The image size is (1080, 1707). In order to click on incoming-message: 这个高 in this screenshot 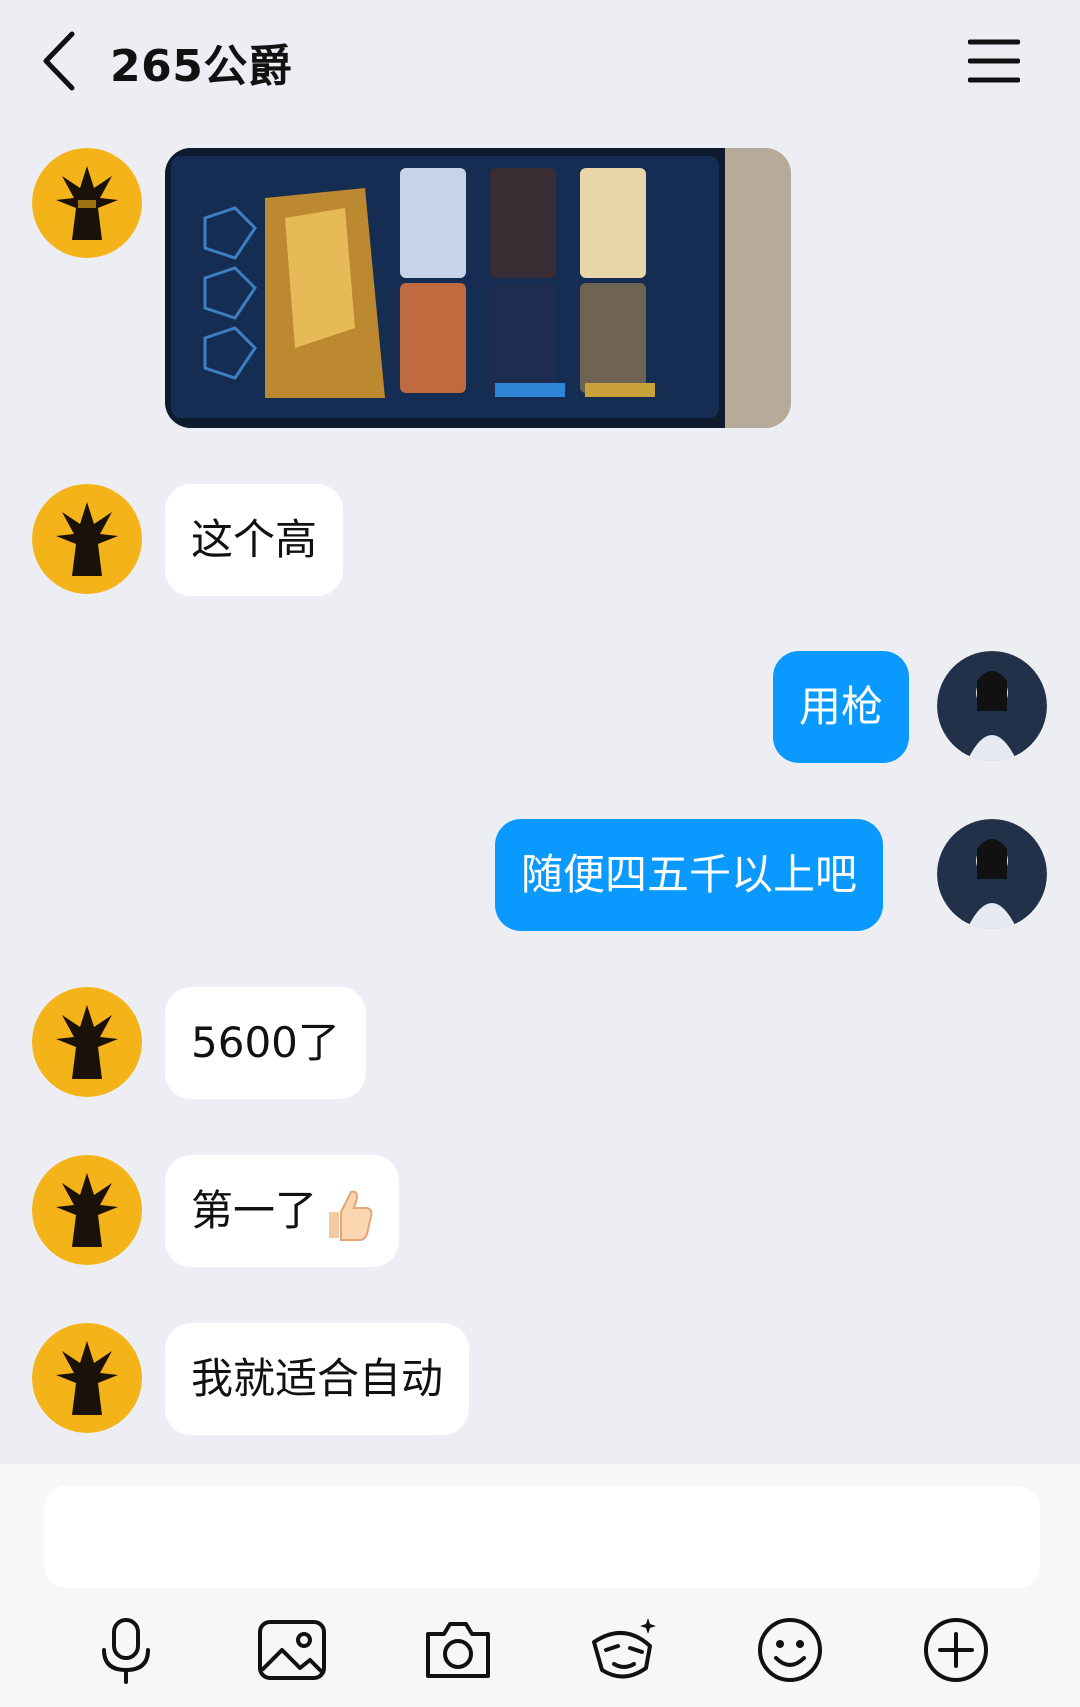, I will do `click(254, 540)`.